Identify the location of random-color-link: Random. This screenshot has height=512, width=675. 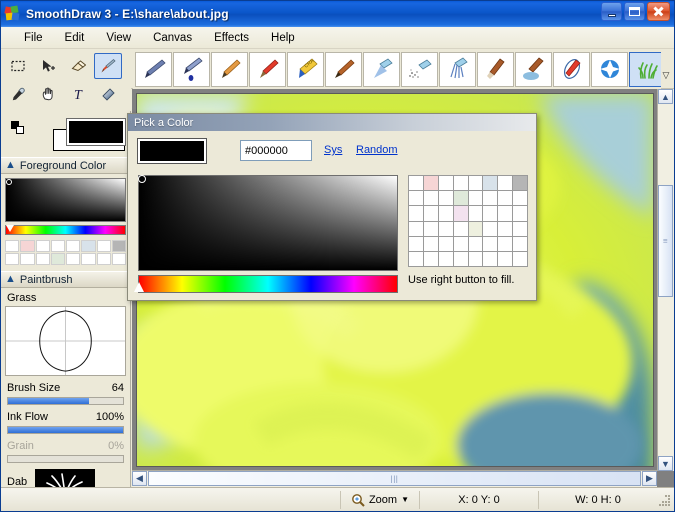
(377, 150).